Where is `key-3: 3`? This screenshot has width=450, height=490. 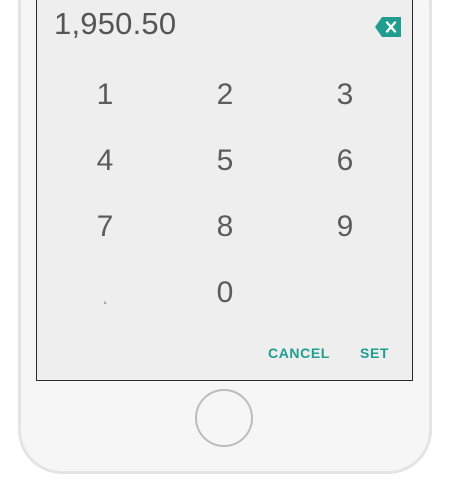
key-3: 3 is located at coordinates (345, 95).